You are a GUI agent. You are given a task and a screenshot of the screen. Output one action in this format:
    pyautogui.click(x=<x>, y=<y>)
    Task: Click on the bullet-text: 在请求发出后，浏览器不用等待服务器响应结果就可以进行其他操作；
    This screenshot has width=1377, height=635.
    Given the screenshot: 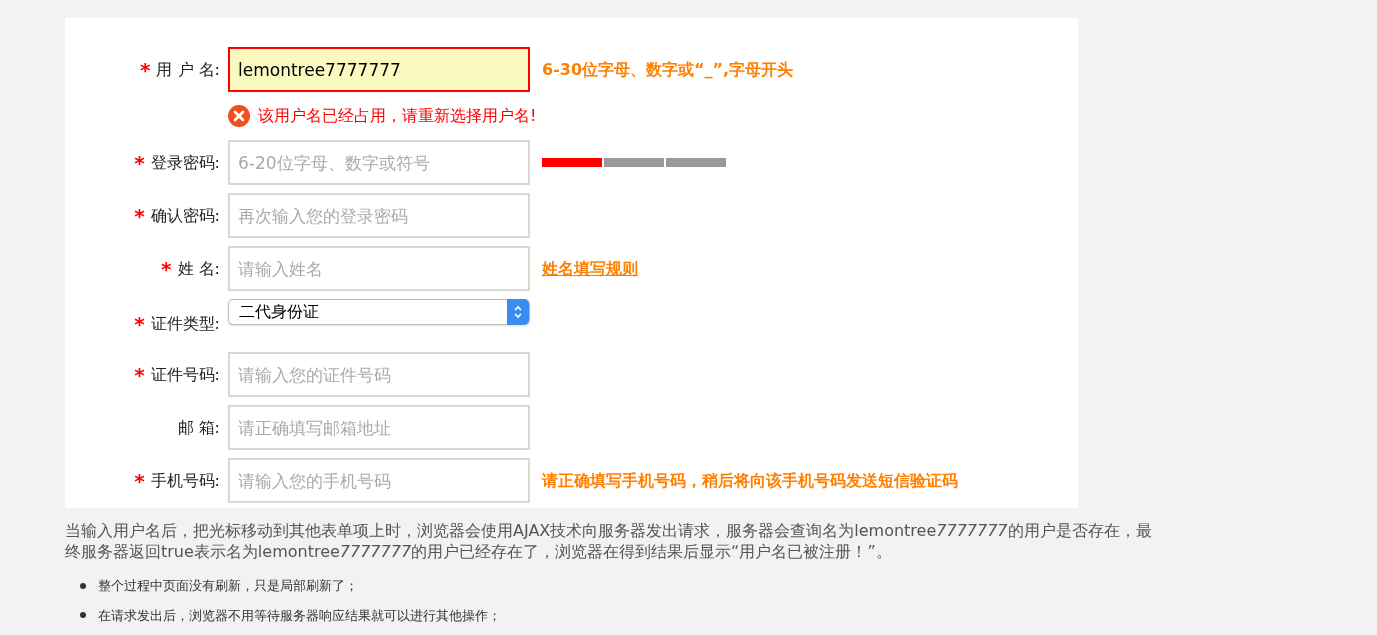 What is the action you would take?
    pyautogui.click(x=299, y=615)
    